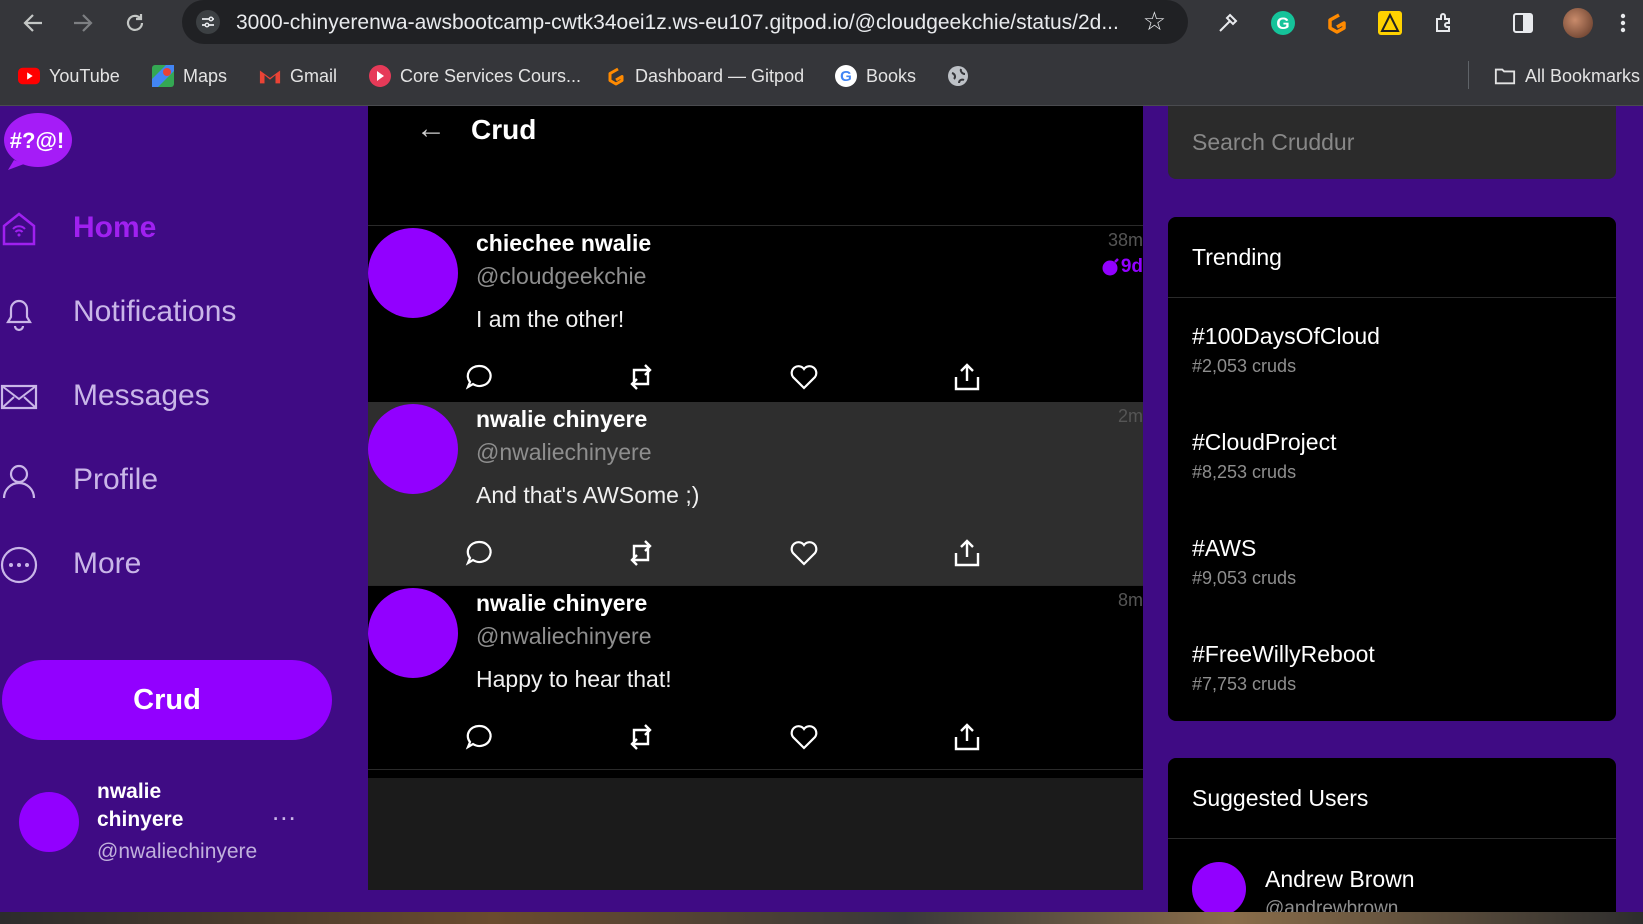 The image size is (1643, 924). What do you see at coordinates (1578, 23) in the screenshot?
I see `profile-avatar-icon` at bounding box center [1578, 23].